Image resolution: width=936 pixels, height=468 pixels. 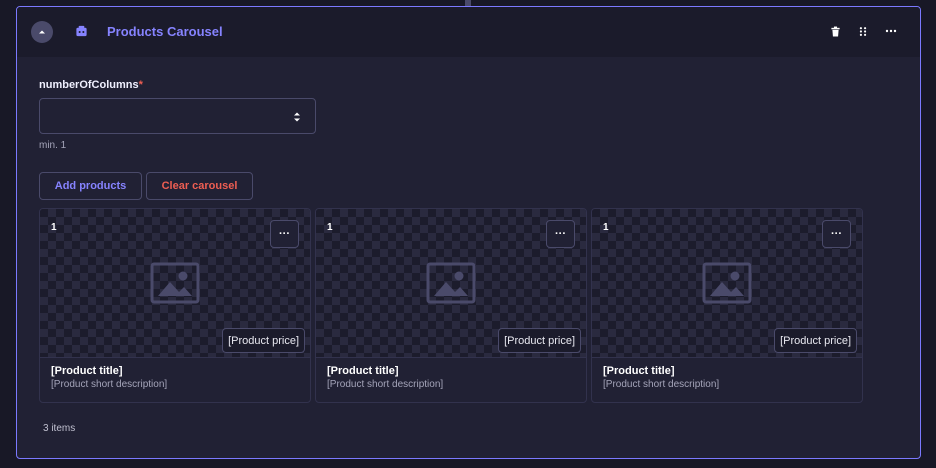 I want to click on delete-button, so click(x=835, y=32).